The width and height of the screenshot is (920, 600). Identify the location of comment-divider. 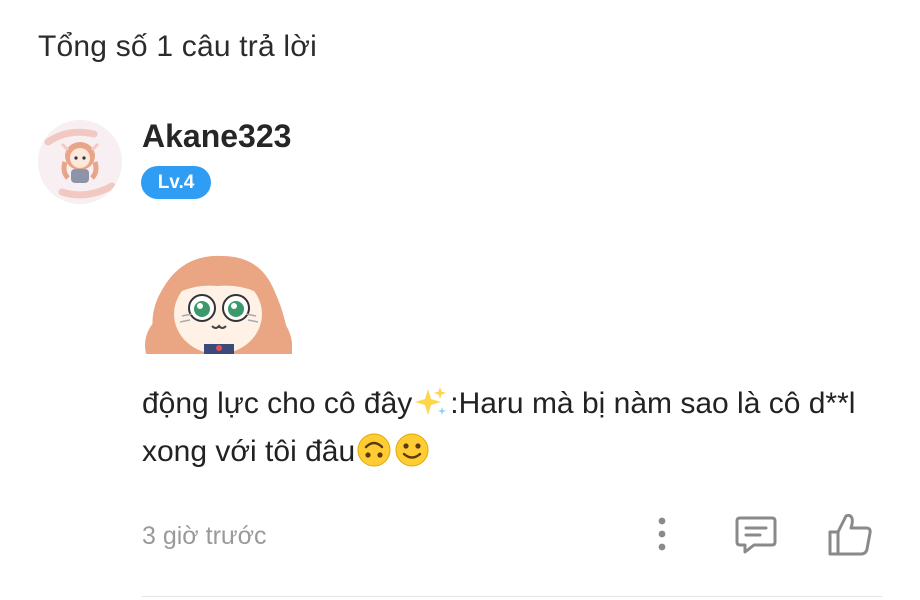
(512, 596).